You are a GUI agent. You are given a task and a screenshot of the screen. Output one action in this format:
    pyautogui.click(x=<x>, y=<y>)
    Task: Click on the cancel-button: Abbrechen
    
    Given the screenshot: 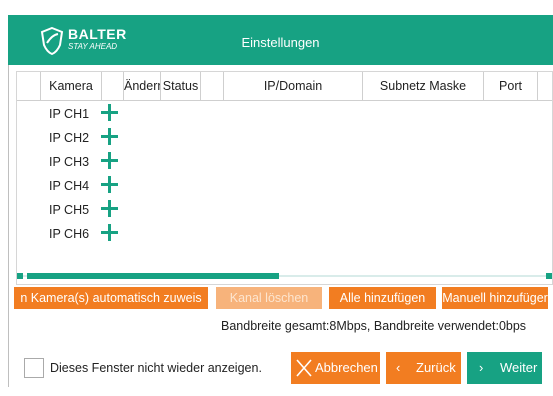 What is the action you would take?
    pyautogui.click(x=335, y=368)
    